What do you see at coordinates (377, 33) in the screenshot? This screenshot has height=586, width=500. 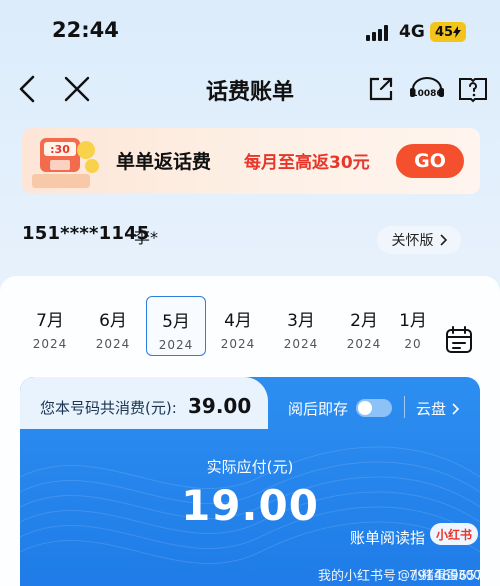 I see `signal-icon` at bounding box center [377, 33].